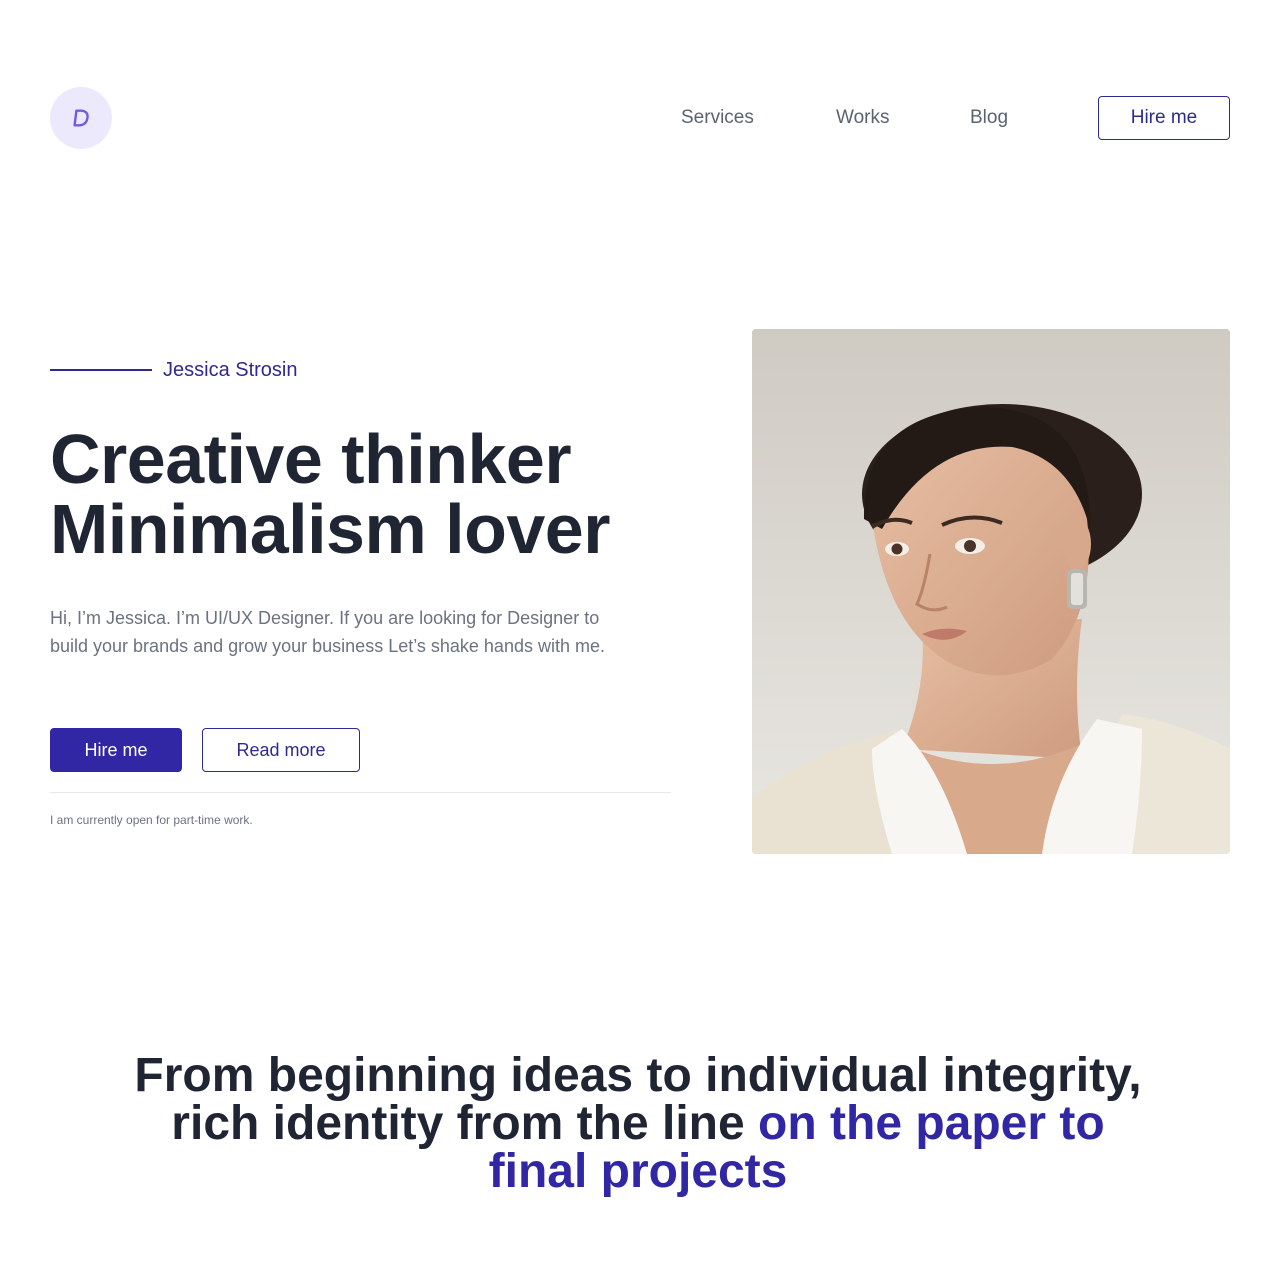 Image resolution: width=1276 pixels, height=1276 pixels. I want to click on read-more-button: Read more, so click(281, 750).